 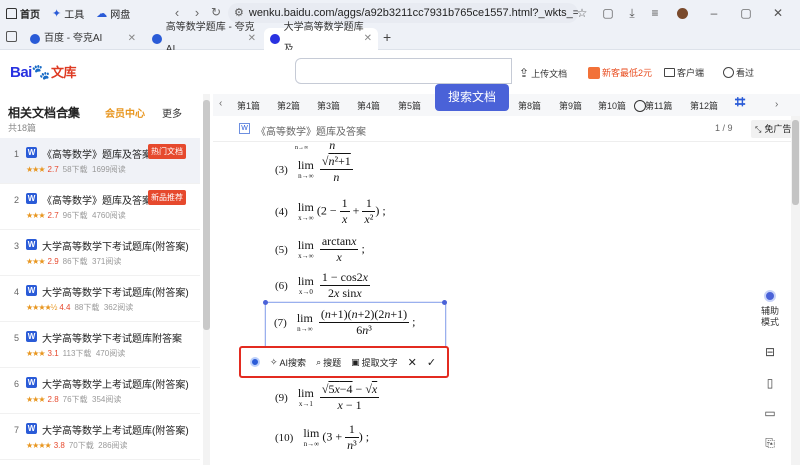 I want to click on star-rating-icon: ★★★★½, so click(x=41, y=307).